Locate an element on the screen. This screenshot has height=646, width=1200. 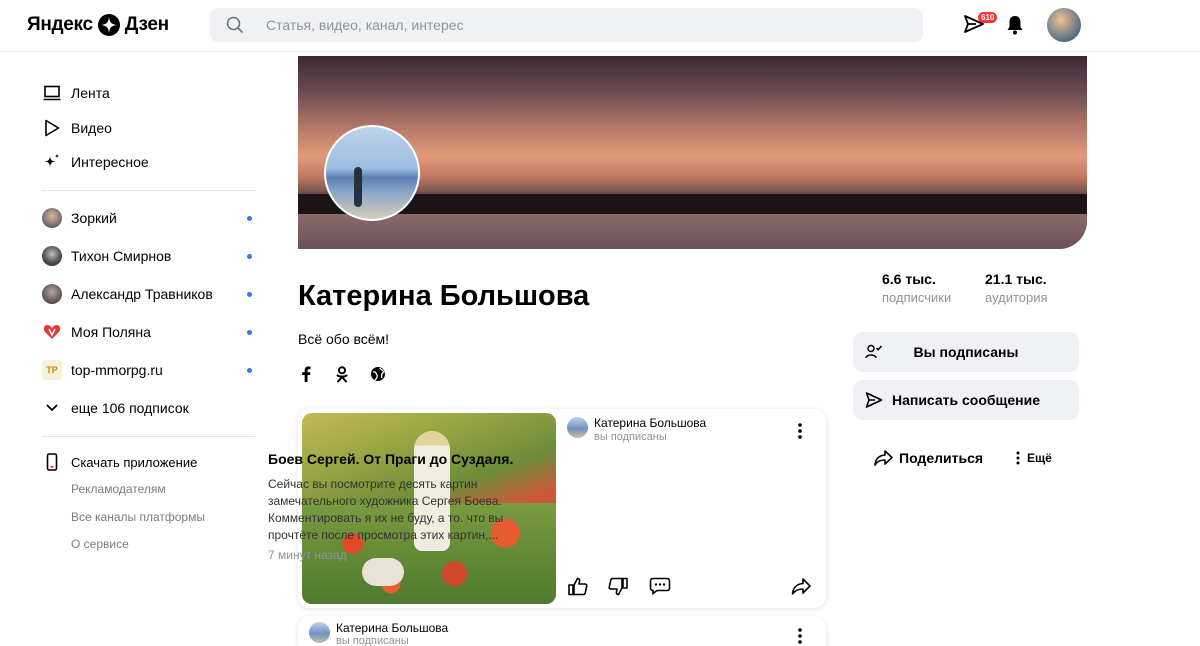
nav-interesting-label: Интересное is located at coordinates (110, 162).